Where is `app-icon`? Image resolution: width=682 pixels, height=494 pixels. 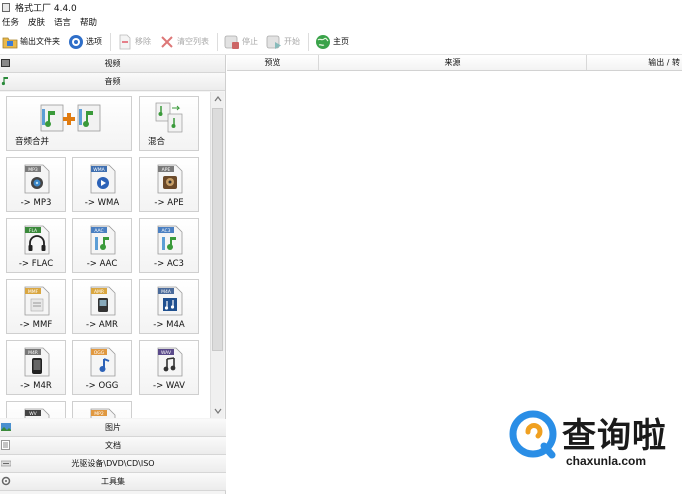 app-icon is located at coordinates (6, 7).